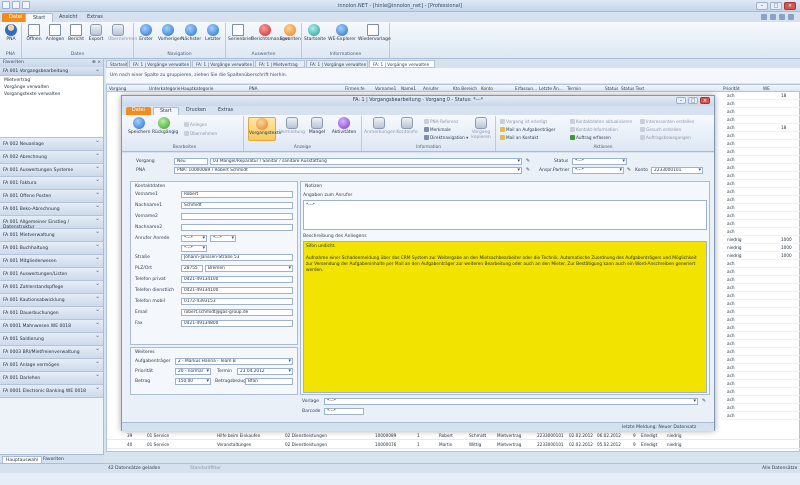  I want to click on doc-tab-1: FA: 1 | Vorgänge verwalten, so click(160, 64).